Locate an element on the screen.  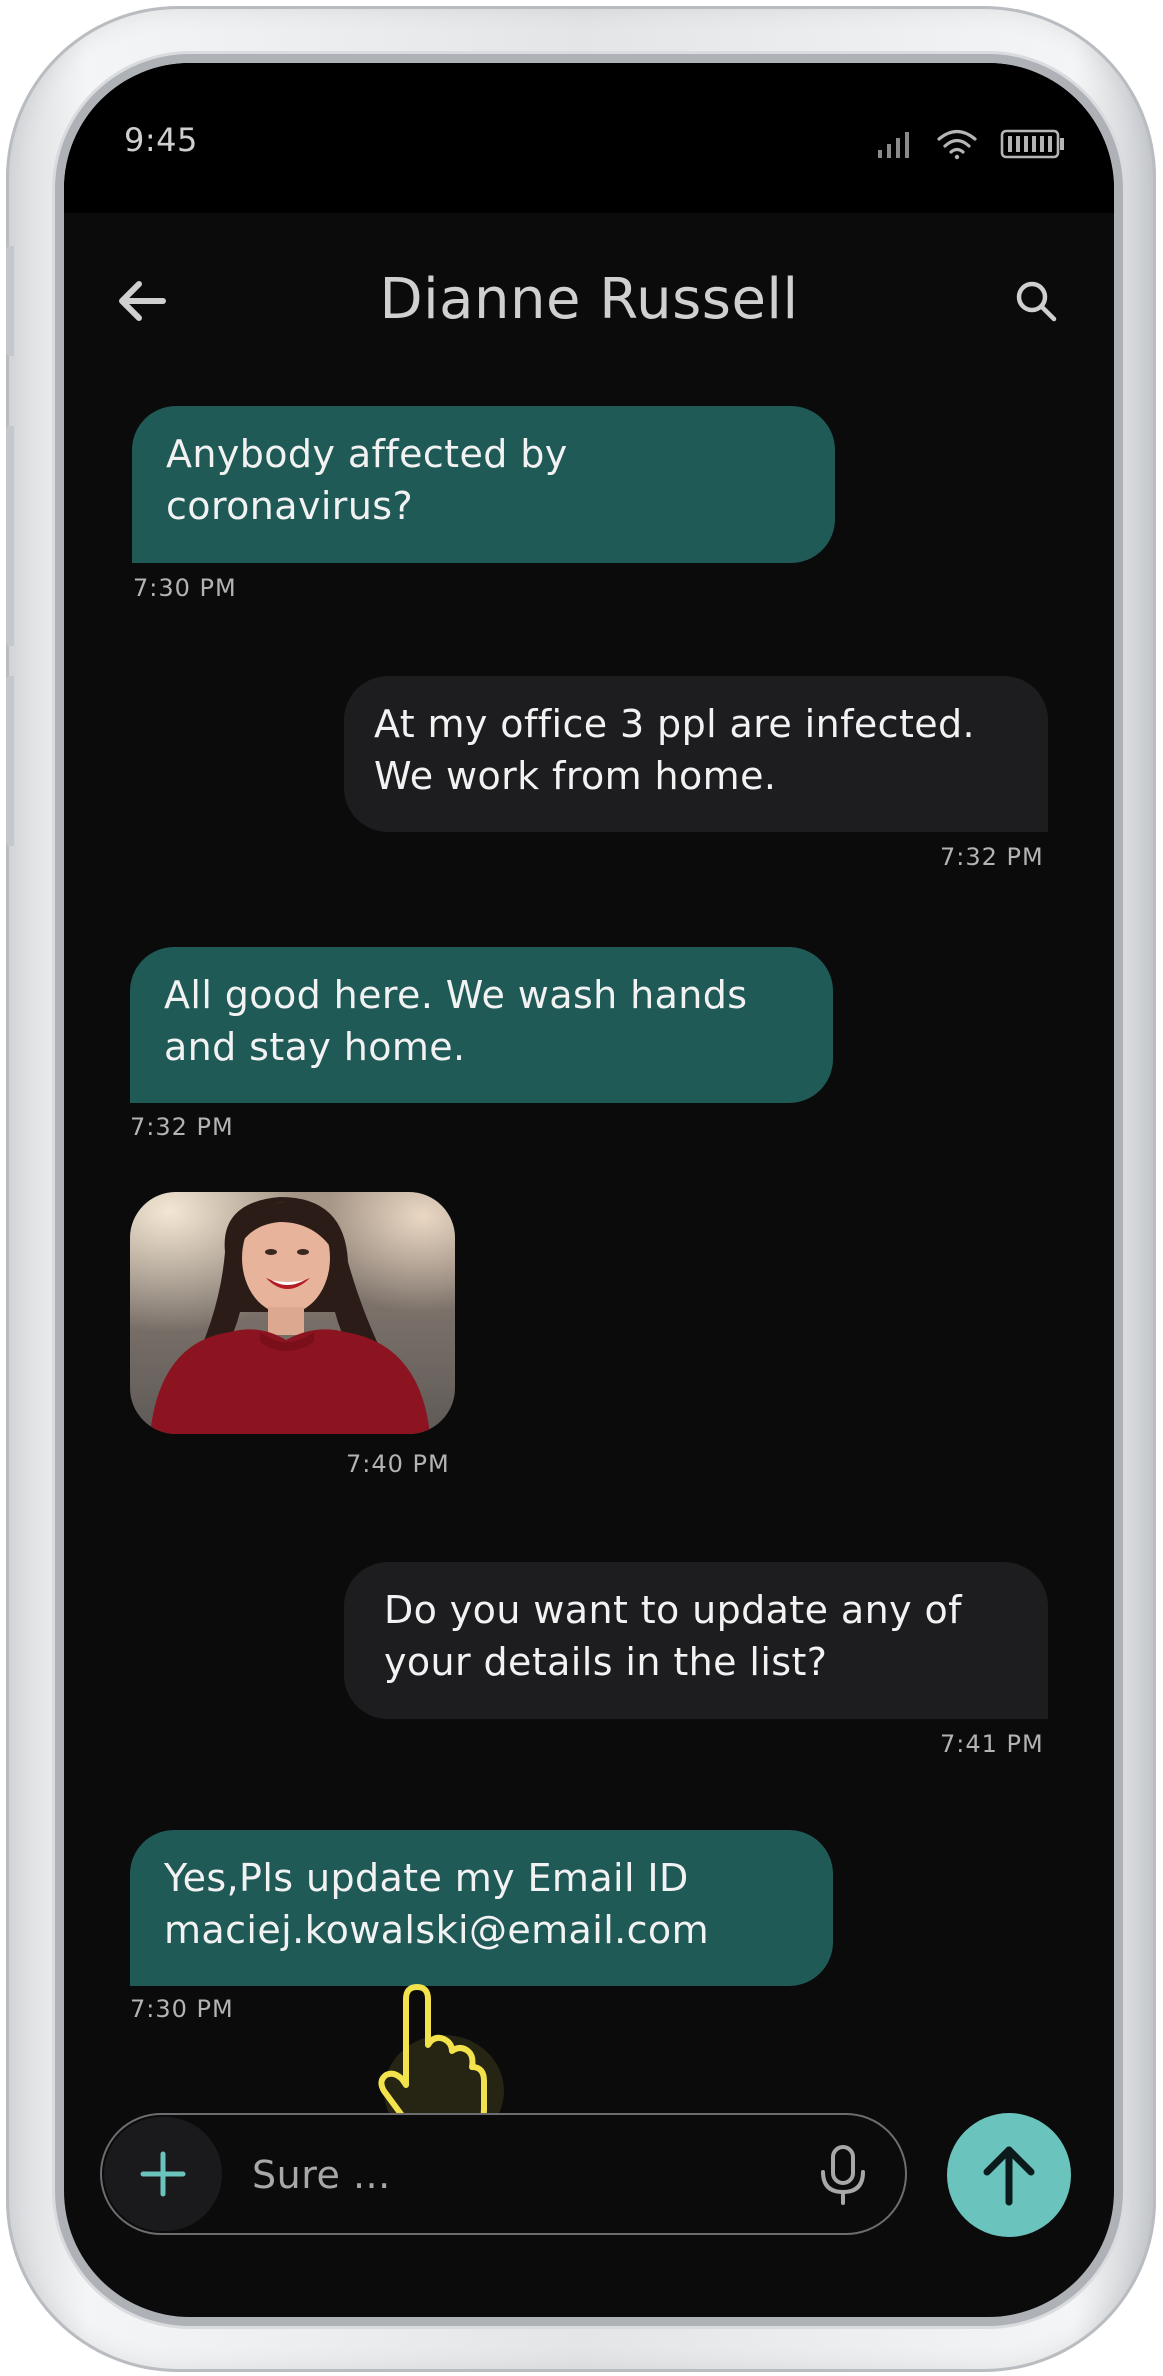
message-line: maciej.kowalski@email.com is located at coordinates (436, 1930).